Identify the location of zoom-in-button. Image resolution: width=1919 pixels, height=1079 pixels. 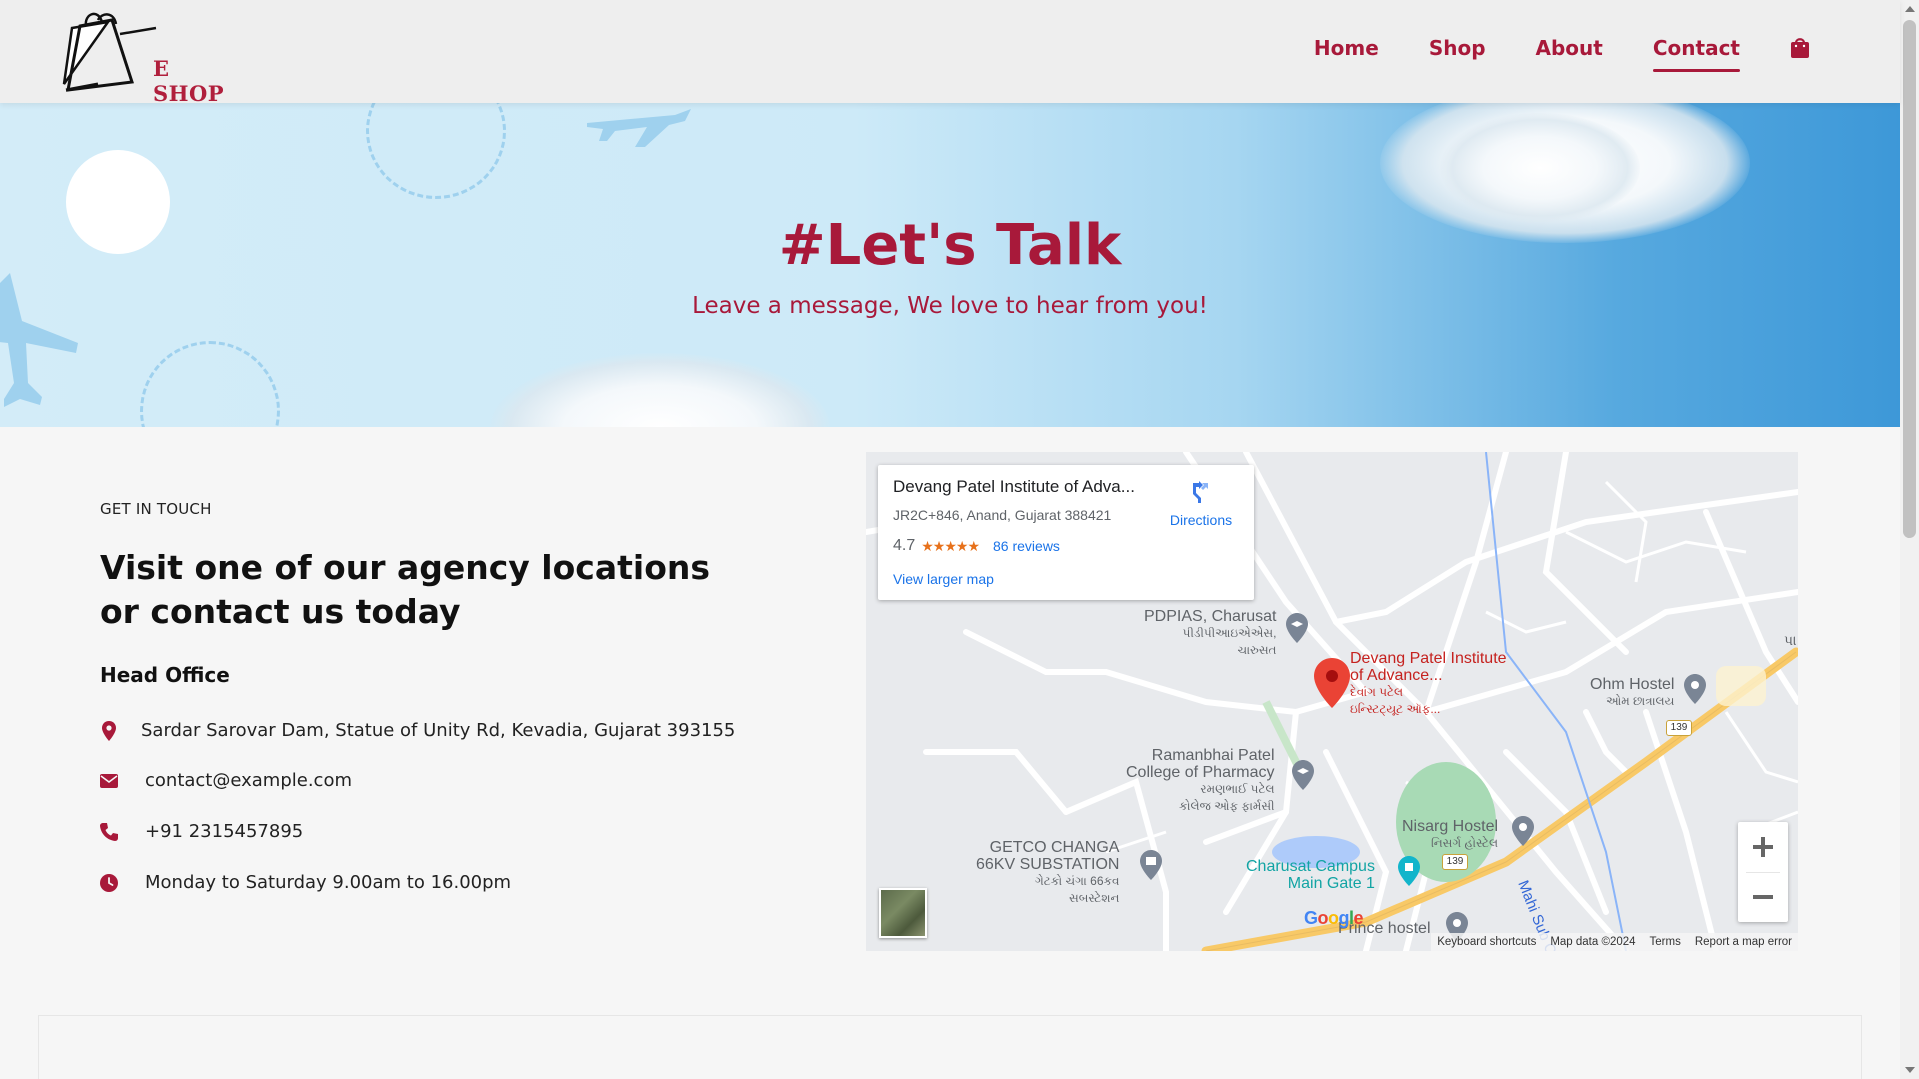
(1763, 847).